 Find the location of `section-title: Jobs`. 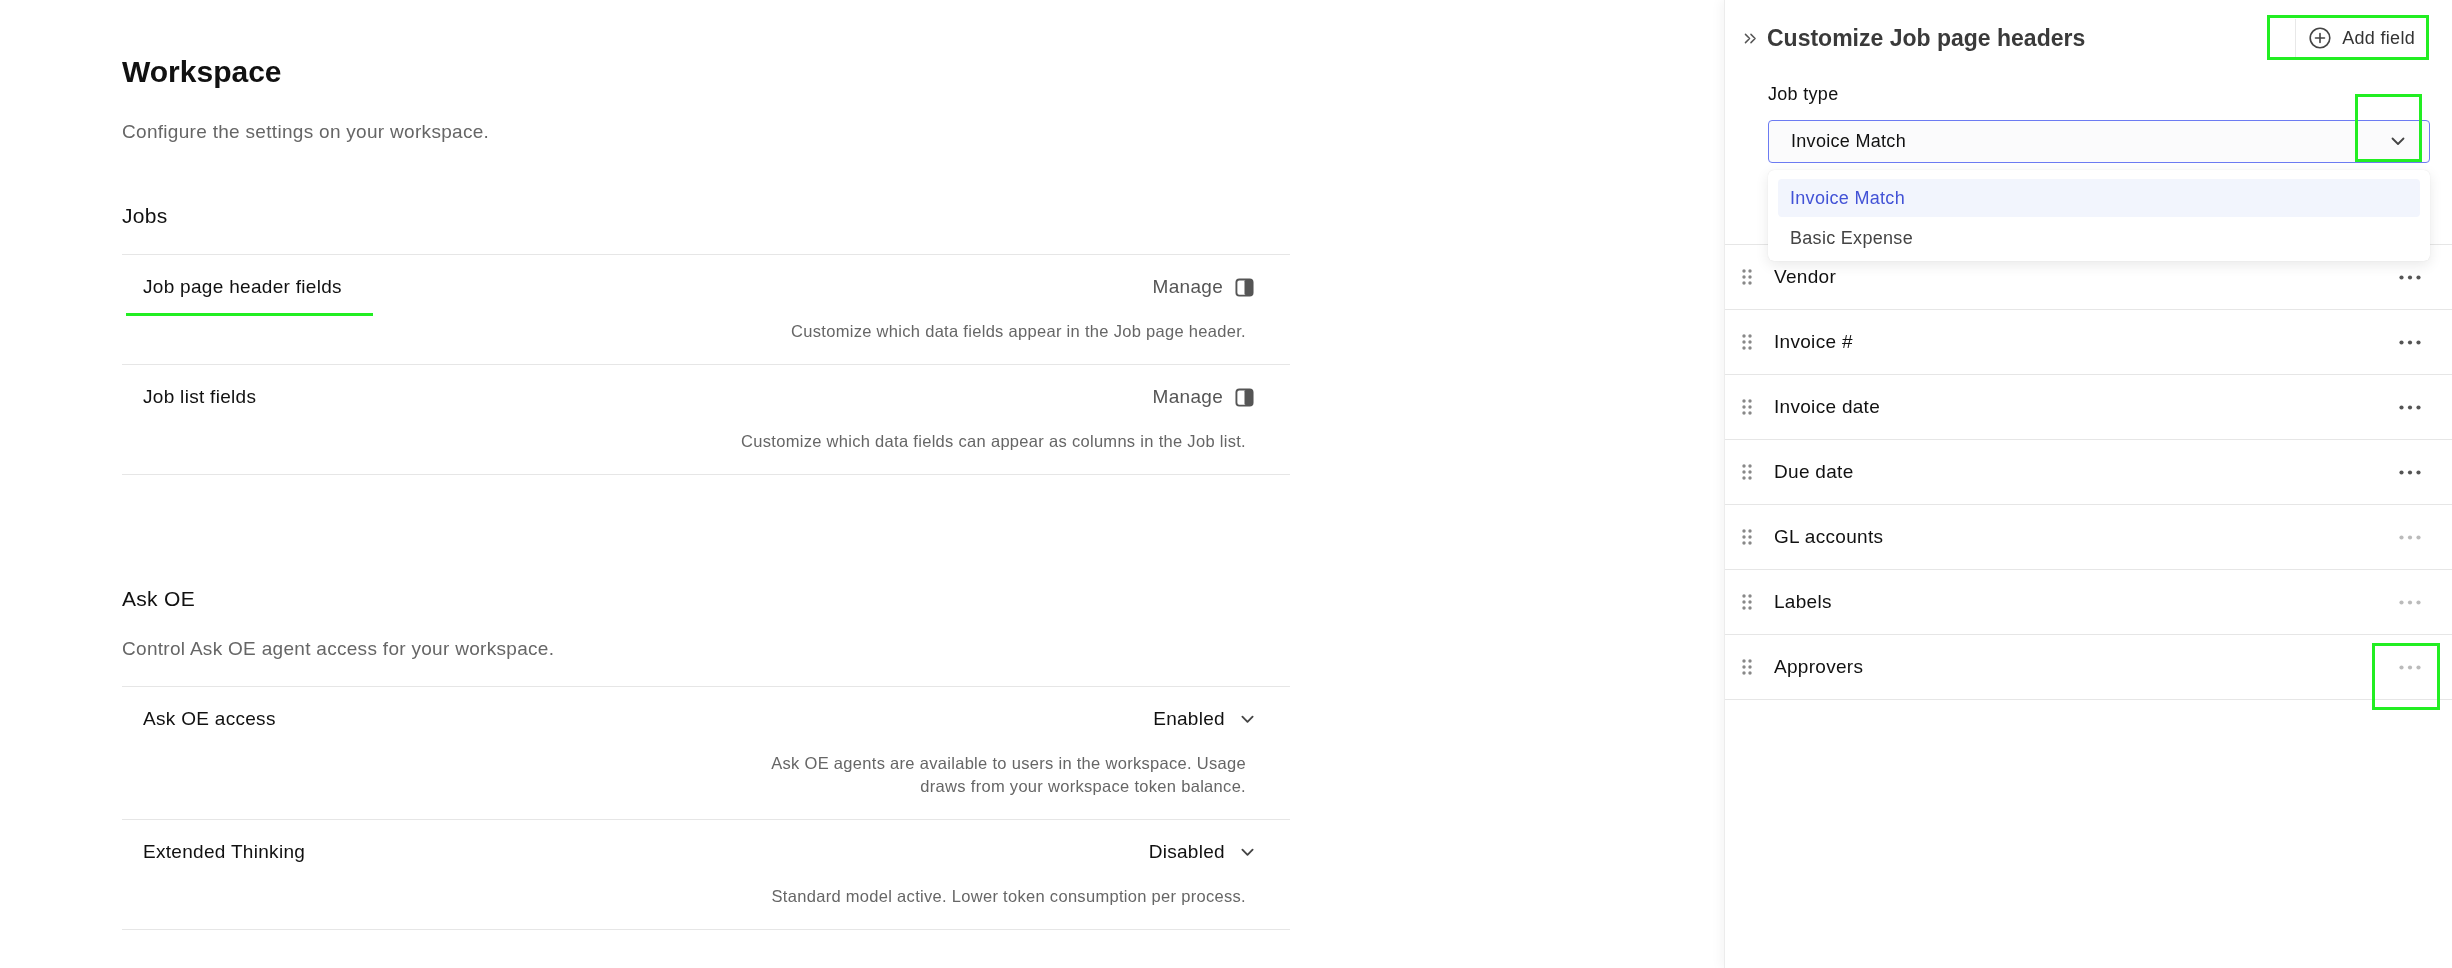

section-title: Jobs is located at coordinates (145, 216).